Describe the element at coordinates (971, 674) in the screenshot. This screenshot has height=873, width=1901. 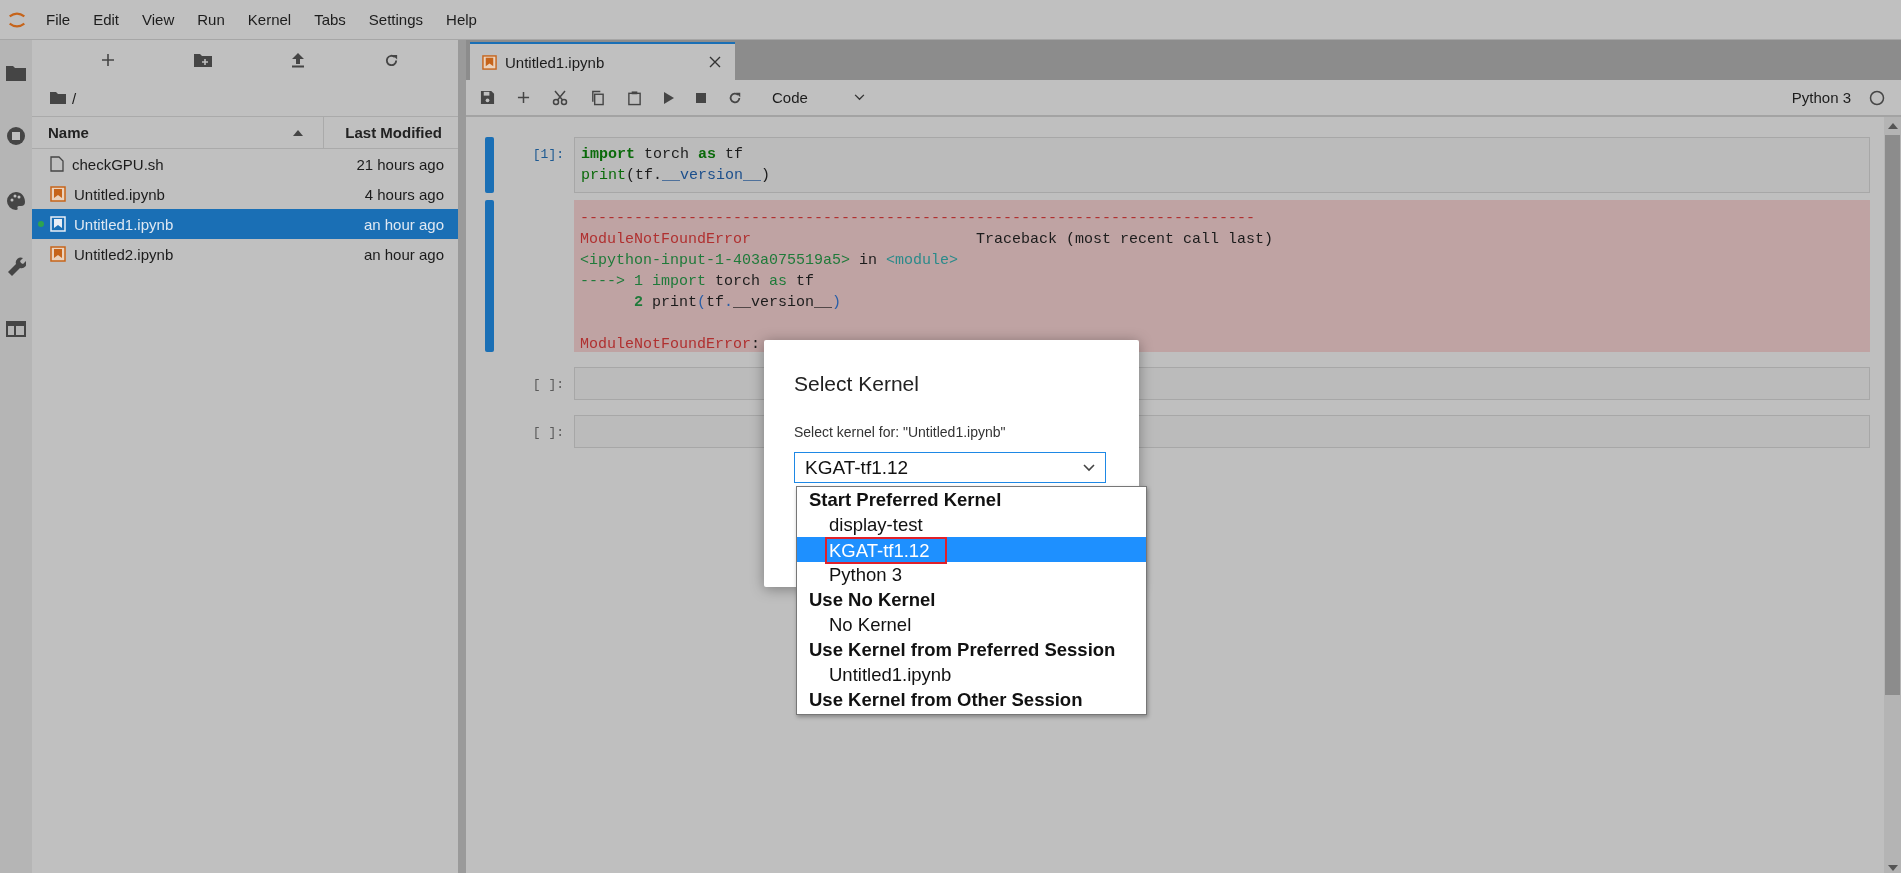
I see `dropdown-option: Untitled1.ipynb` at that location.